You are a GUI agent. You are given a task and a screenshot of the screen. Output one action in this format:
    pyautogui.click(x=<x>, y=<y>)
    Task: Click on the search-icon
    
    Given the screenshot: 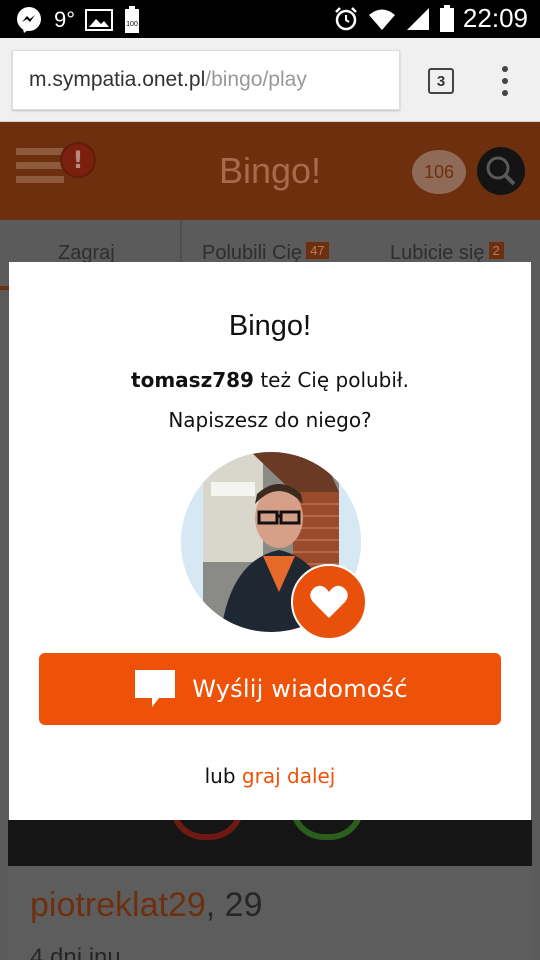 What is the action you would take?
    pyautogui.click(x=501, y=171)
    